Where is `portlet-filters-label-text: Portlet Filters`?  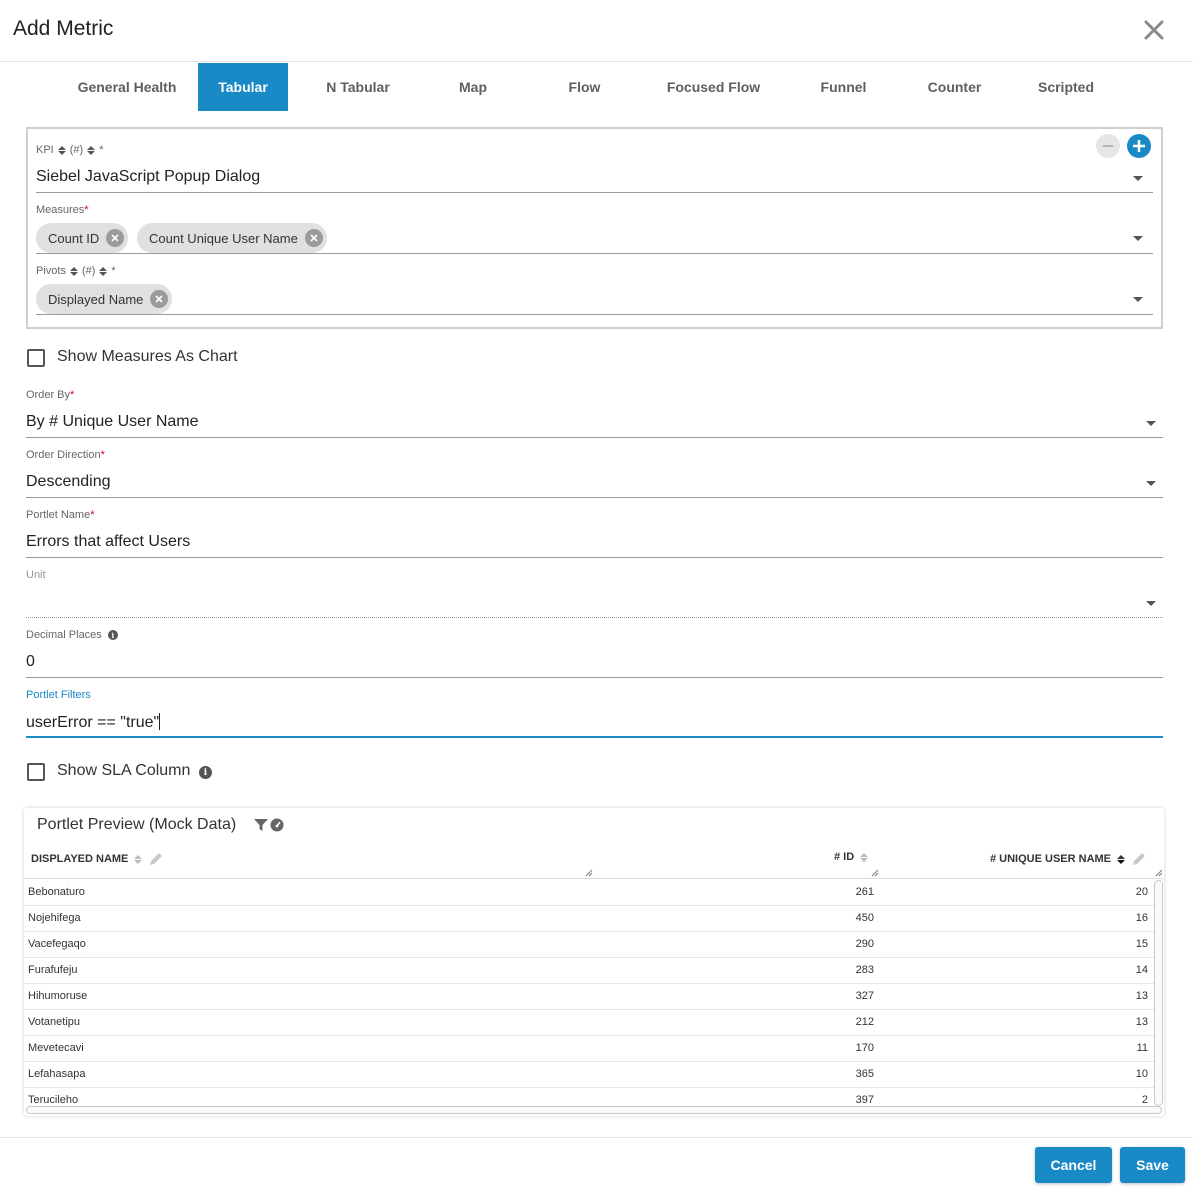
portlet-filters-label-text: Portlet Filters is located at coordinates (58, 695).